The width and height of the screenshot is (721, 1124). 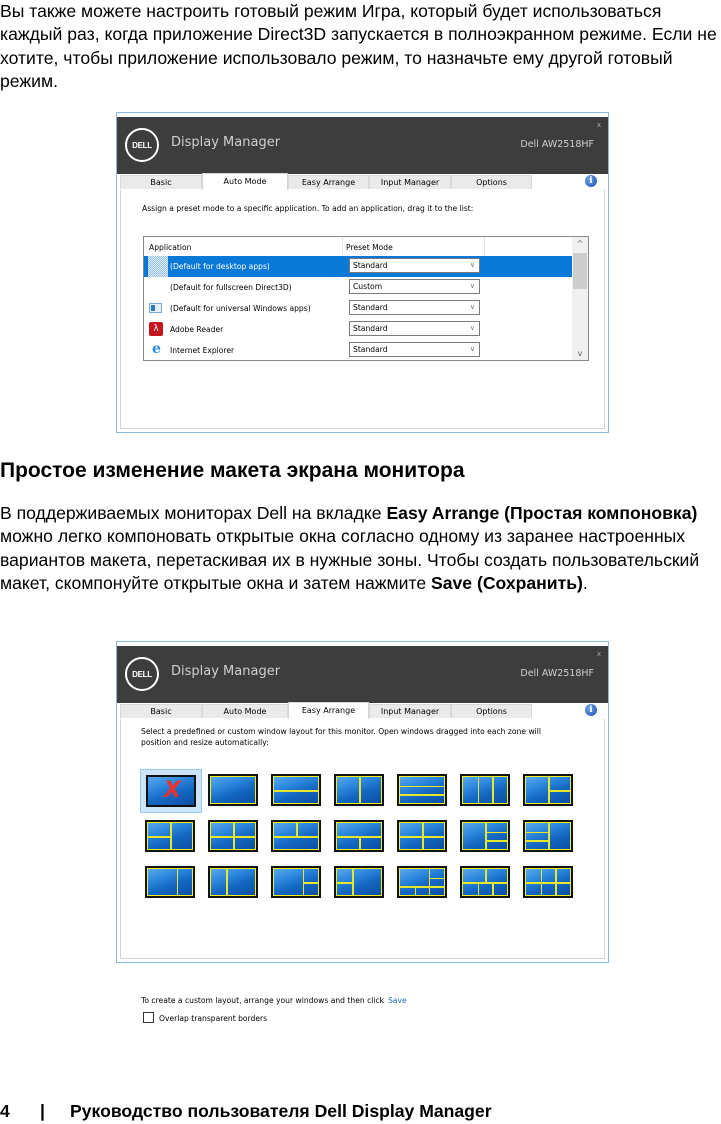 What do you see at coordinates (485, 836) in the screenshot?
I see `layout-option-left-plus-right-three` at bounding box center [485, 836].